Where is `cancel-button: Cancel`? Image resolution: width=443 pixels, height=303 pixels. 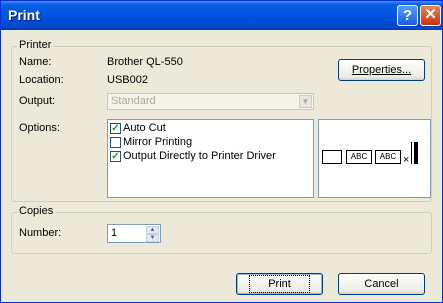 cancel-button: Cancel is located at coordinates (381, 284).